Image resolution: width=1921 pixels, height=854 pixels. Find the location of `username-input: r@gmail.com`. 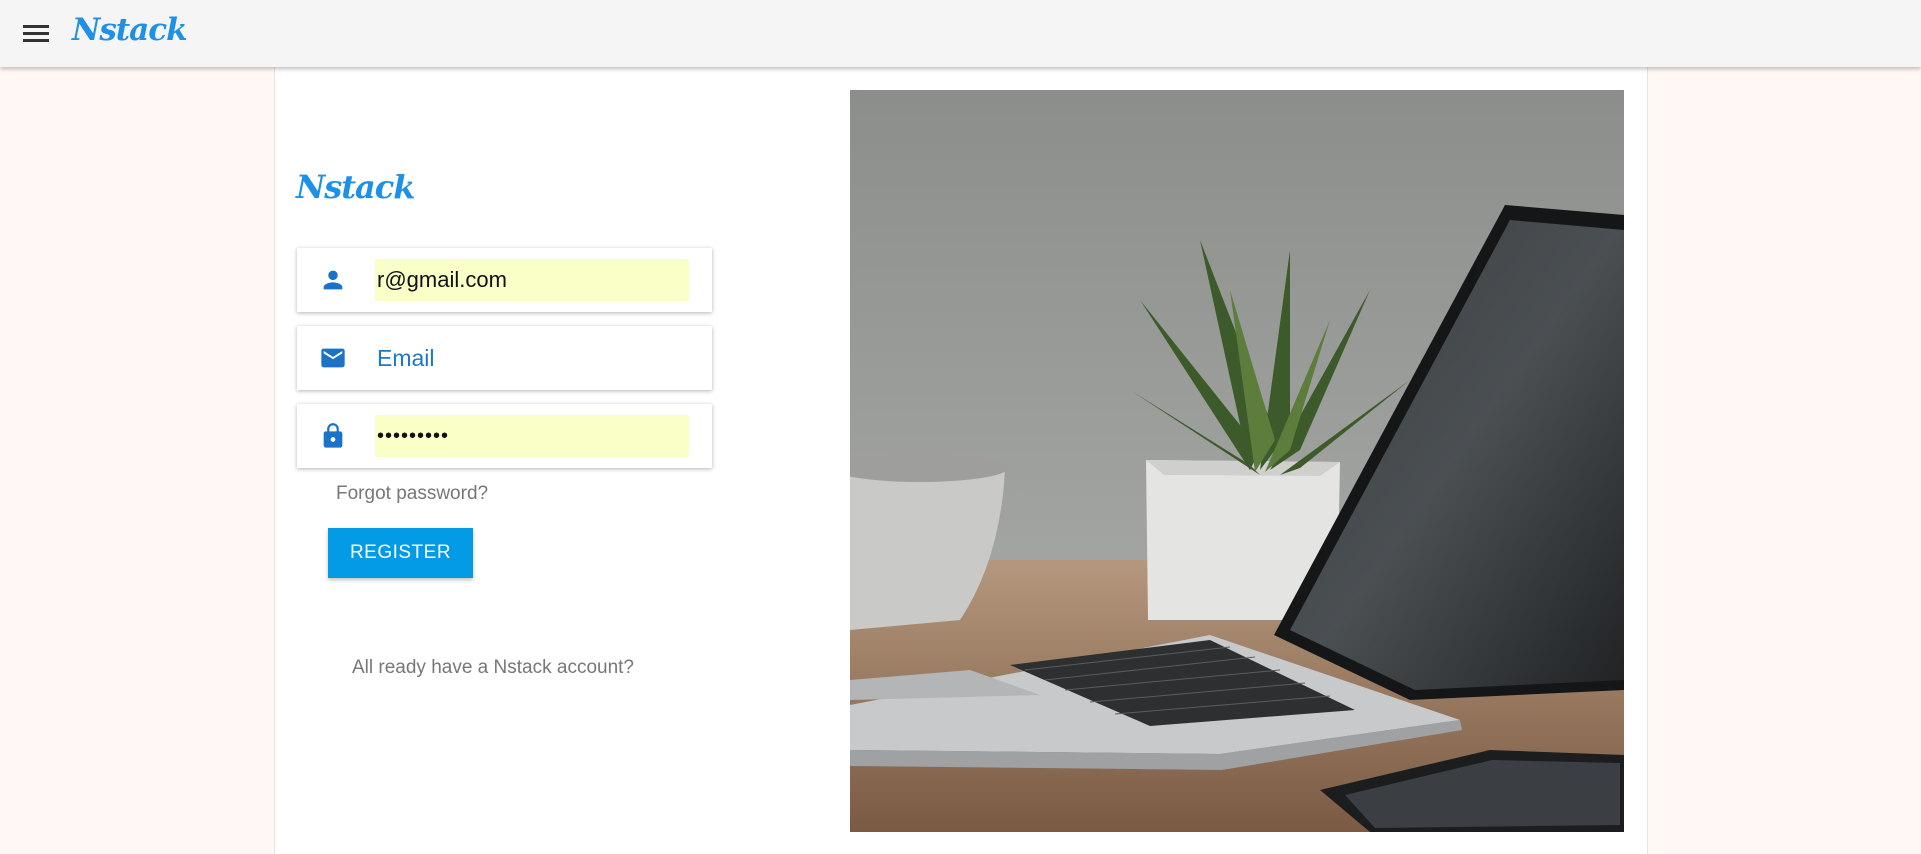

username-input: r@gmail.com is located at coordinates (532, 280).